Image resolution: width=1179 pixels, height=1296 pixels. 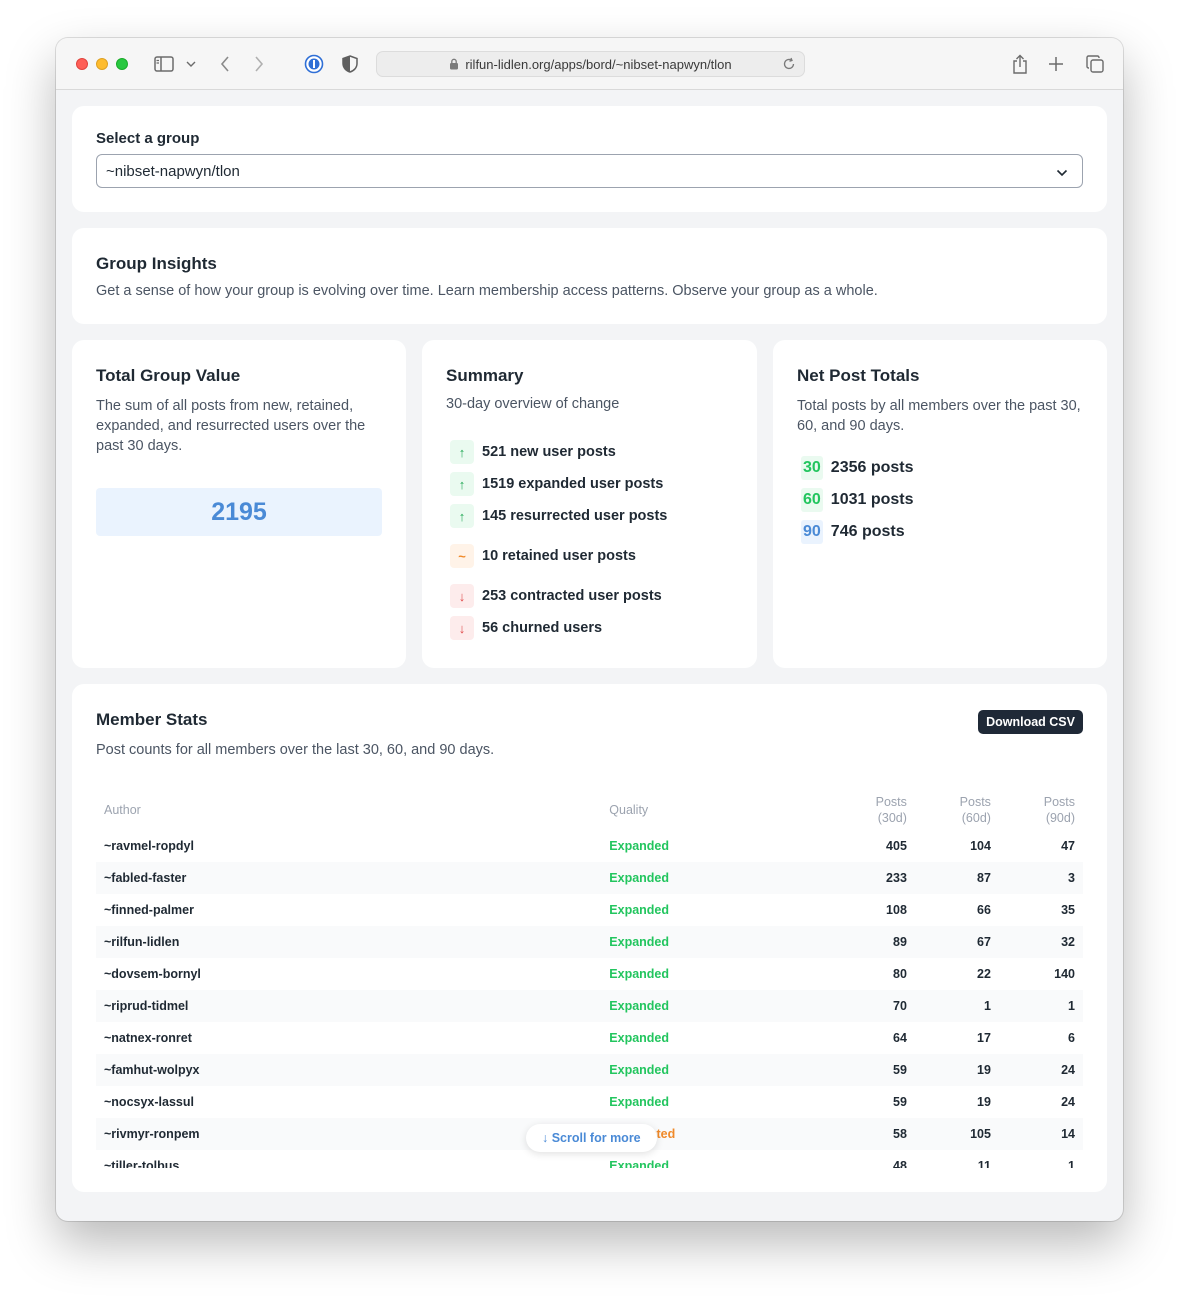 What do you see at coordinates (858, 375) in the screenshot?
I see `net-posts-title: Net Post Totals` at bounding box center [858, 375].